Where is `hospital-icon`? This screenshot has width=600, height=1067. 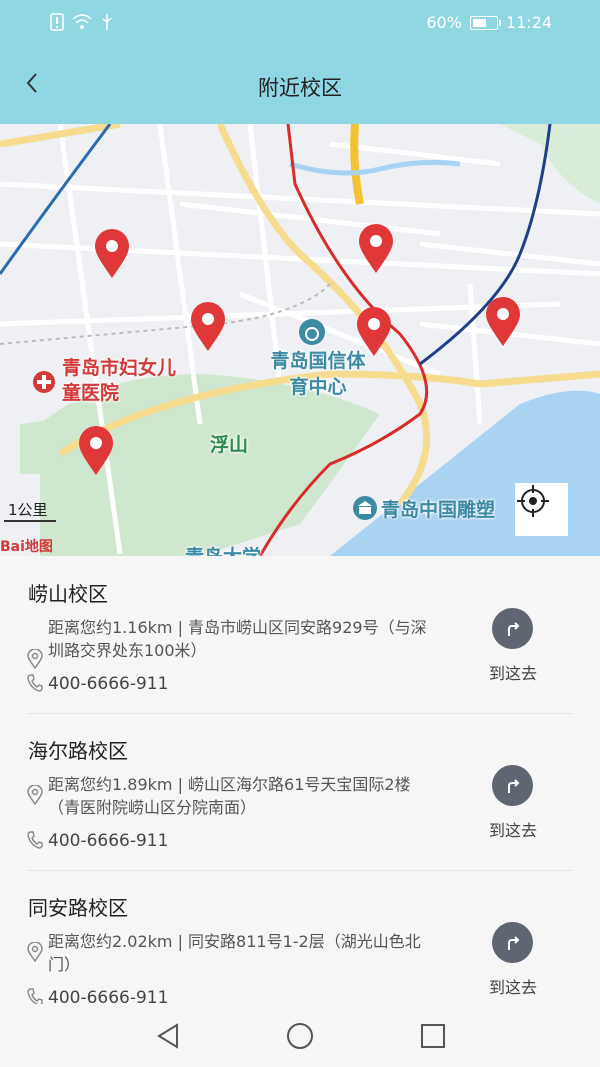
hospital-icon is located at coordinates (44, 382).